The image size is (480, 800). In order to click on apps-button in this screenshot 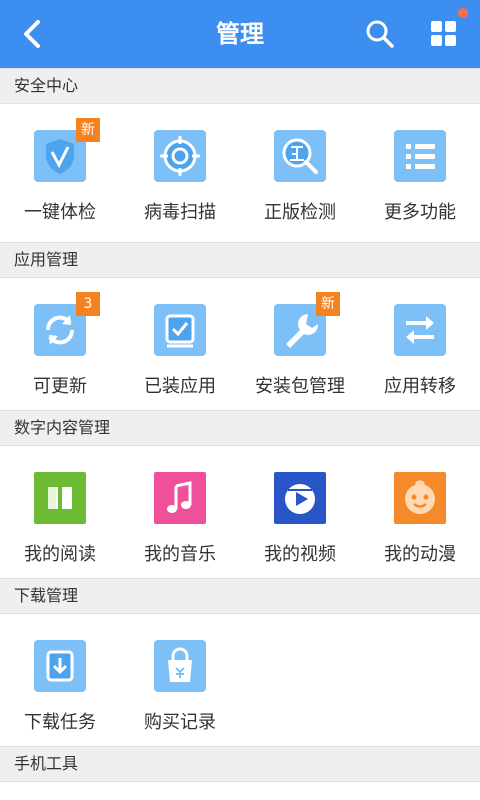, I will do `click(444, 34)`.